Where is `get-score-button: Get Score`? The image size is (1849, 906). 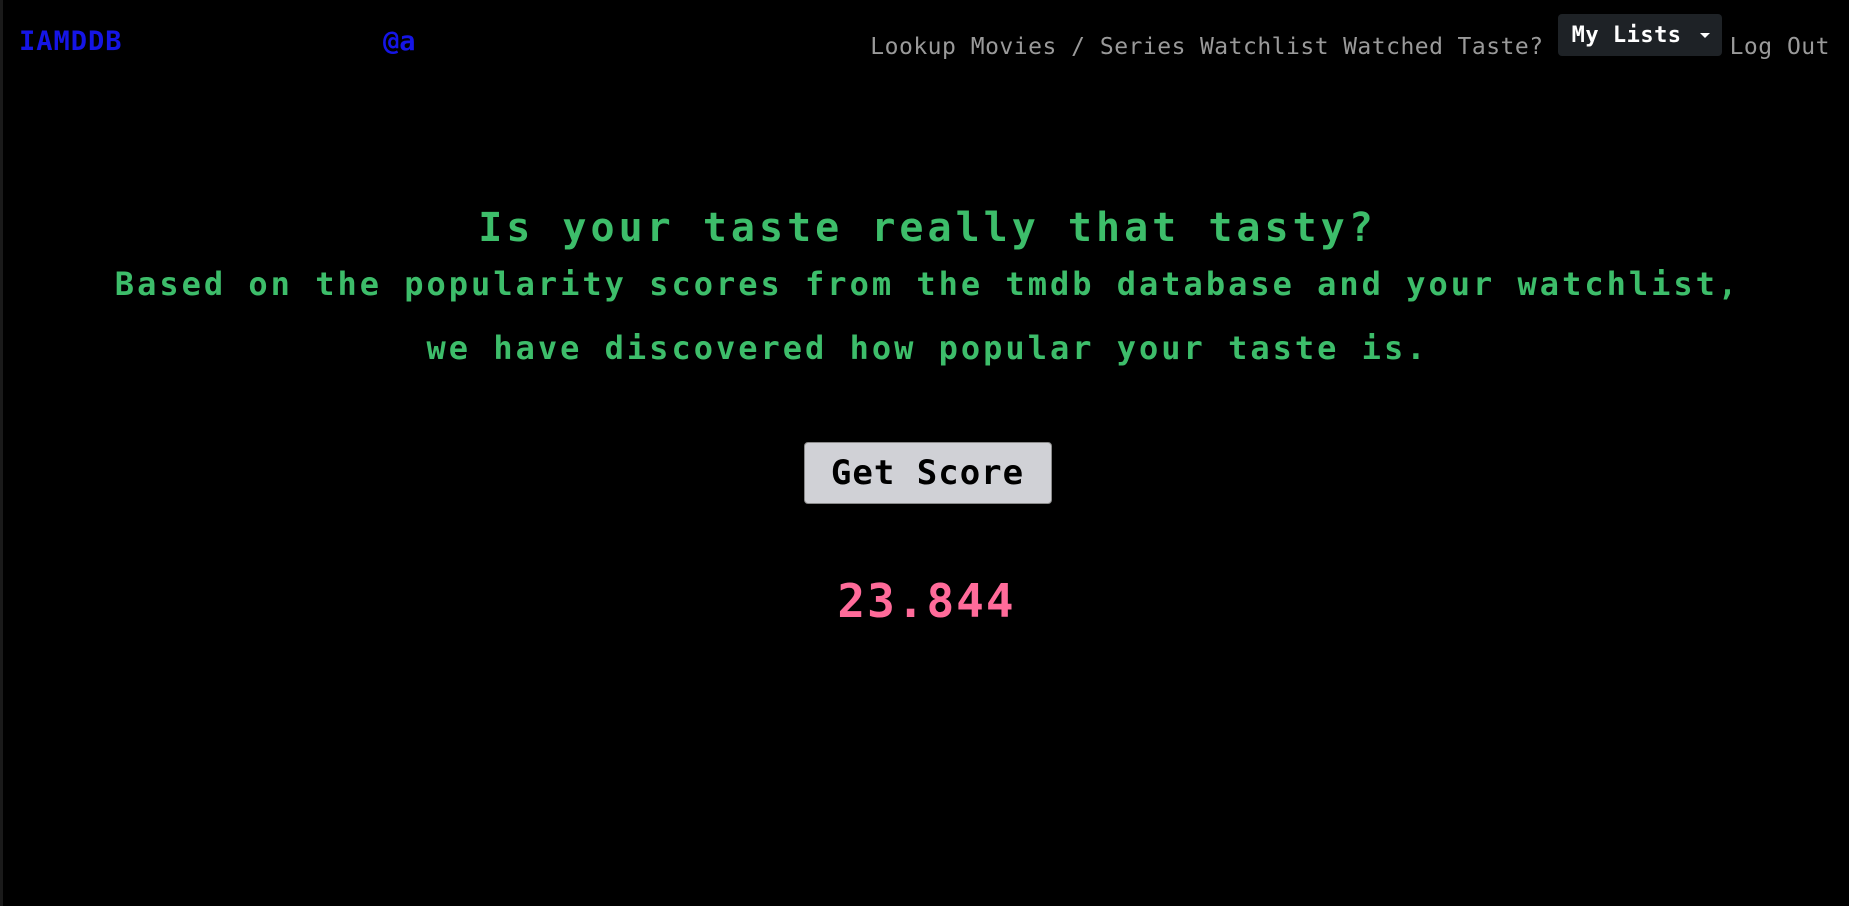 get-score-button: Get Score is located at coordinates (927, 473).